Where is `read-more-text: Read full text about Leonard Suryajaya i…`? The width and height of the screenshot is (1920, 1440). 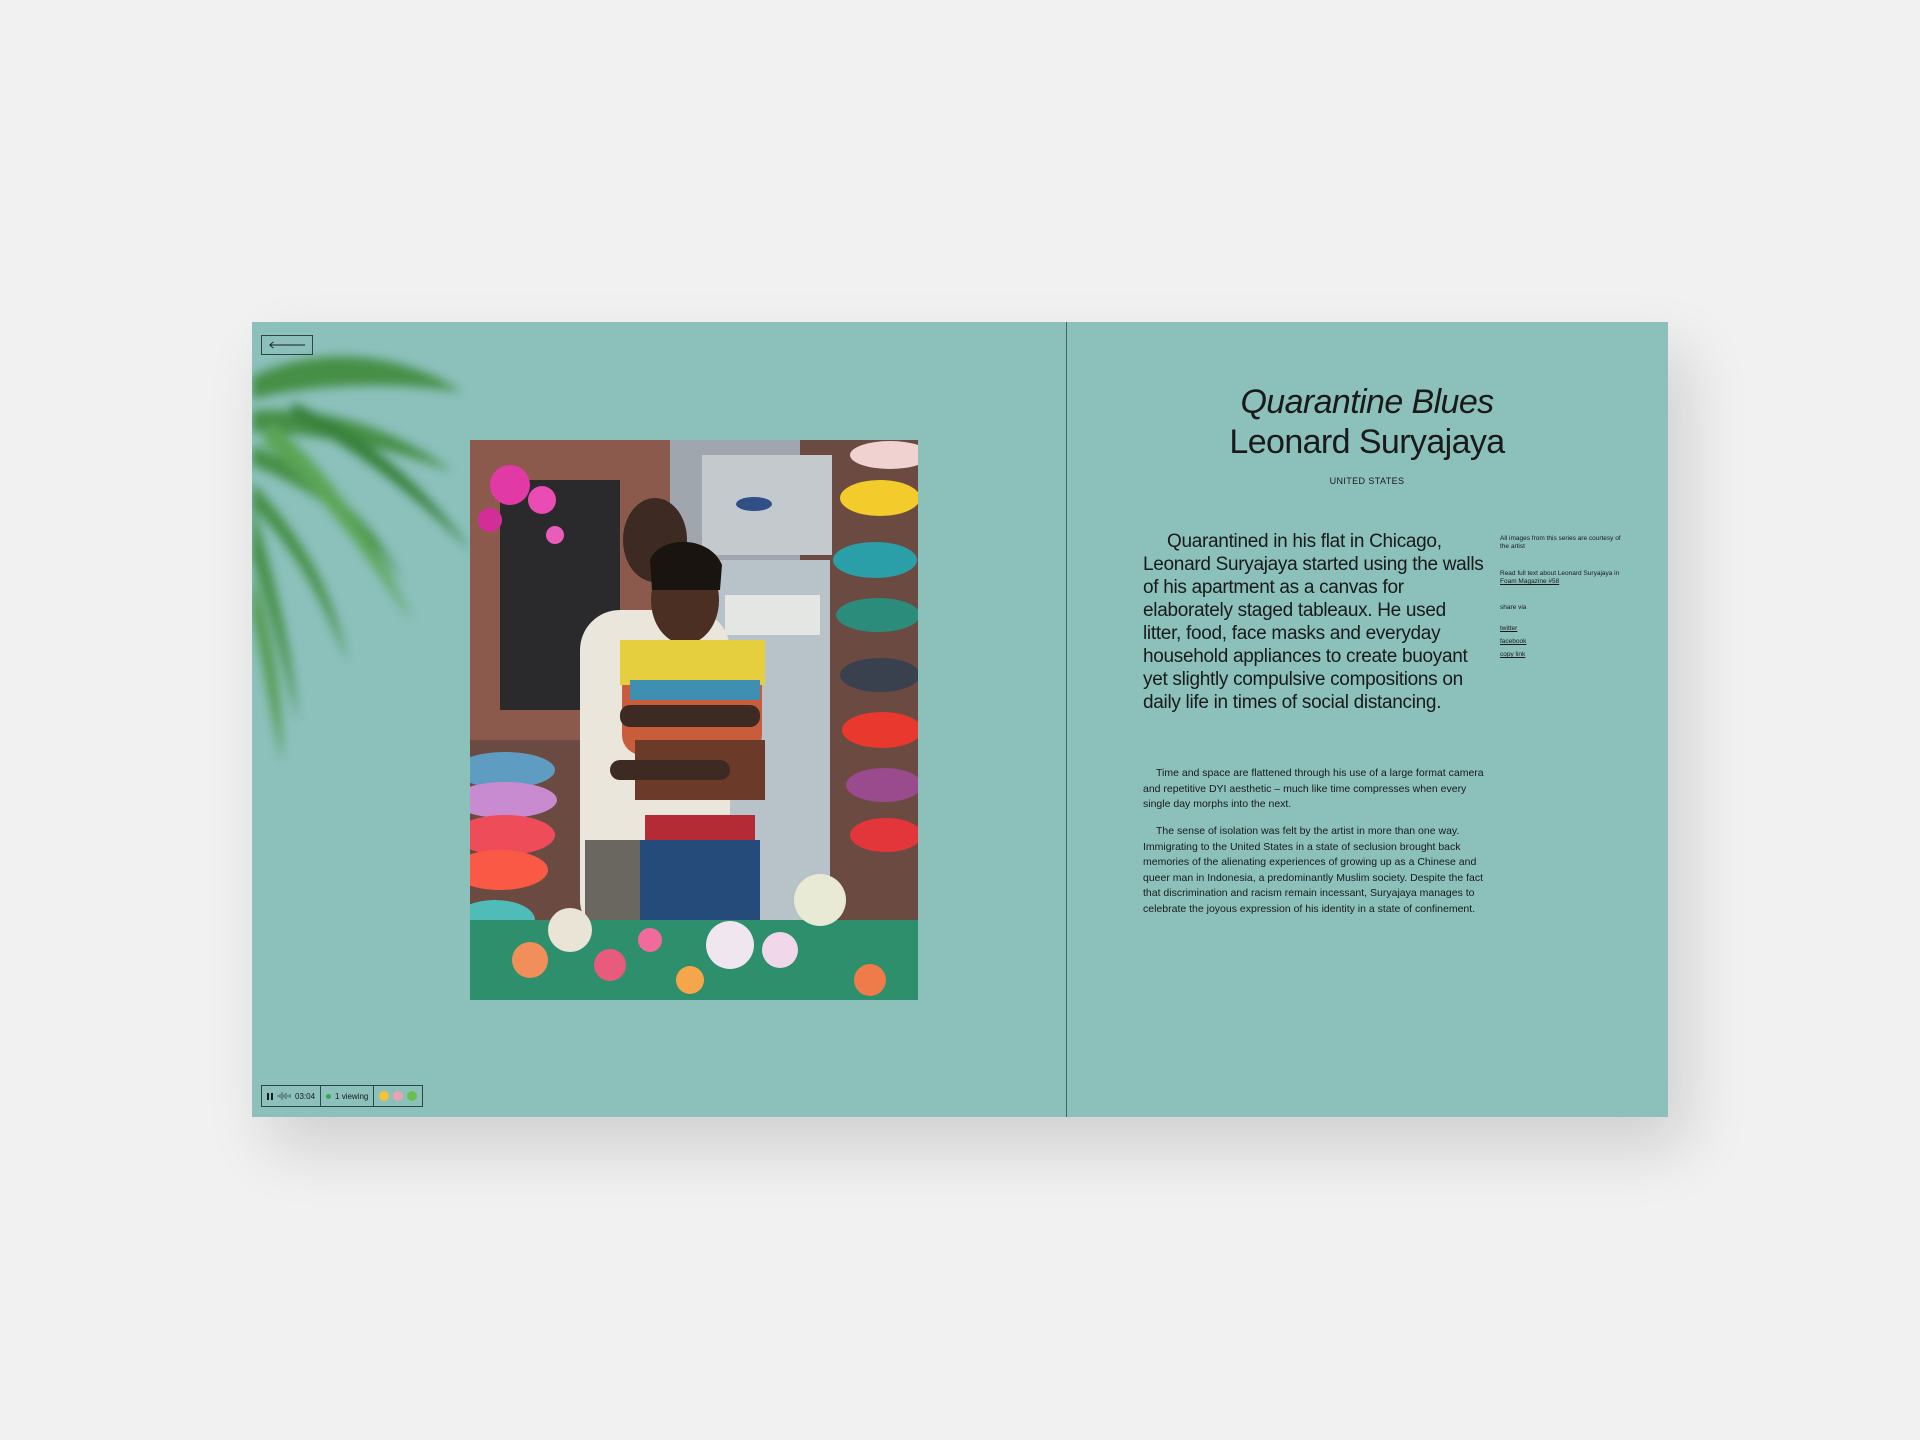
read-more-text: Read full text about Leonard Suryajaya i… is located at coordinates (1560, 573).